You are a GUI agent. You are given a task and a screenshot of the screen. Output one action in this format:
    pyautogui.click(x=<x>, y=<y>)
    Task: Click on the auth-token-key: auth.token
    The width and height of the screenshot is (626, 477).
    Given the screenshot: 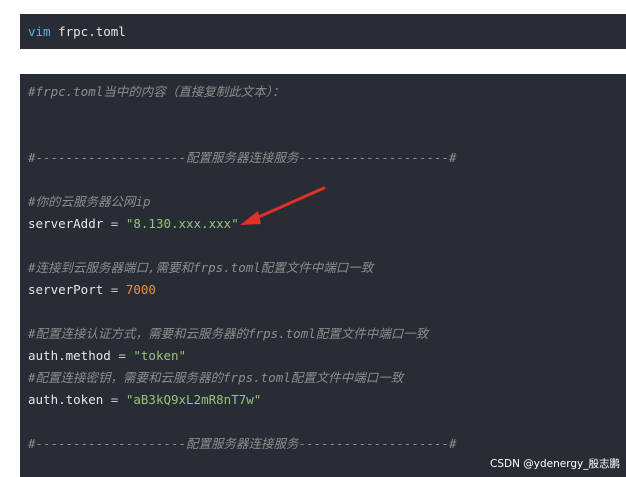 What is the action you would take?
    pyautogui.click(x=66, y=399)
    